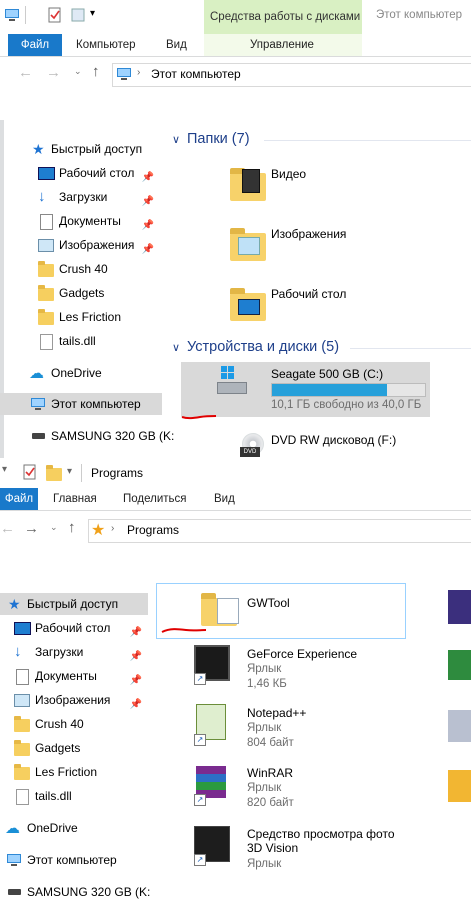 The width and height of the screenshot is (471, 910). I want to click on drive-free-space: 10,1 ГБ свободно из 40,0 ГБ, so click(346, 405).